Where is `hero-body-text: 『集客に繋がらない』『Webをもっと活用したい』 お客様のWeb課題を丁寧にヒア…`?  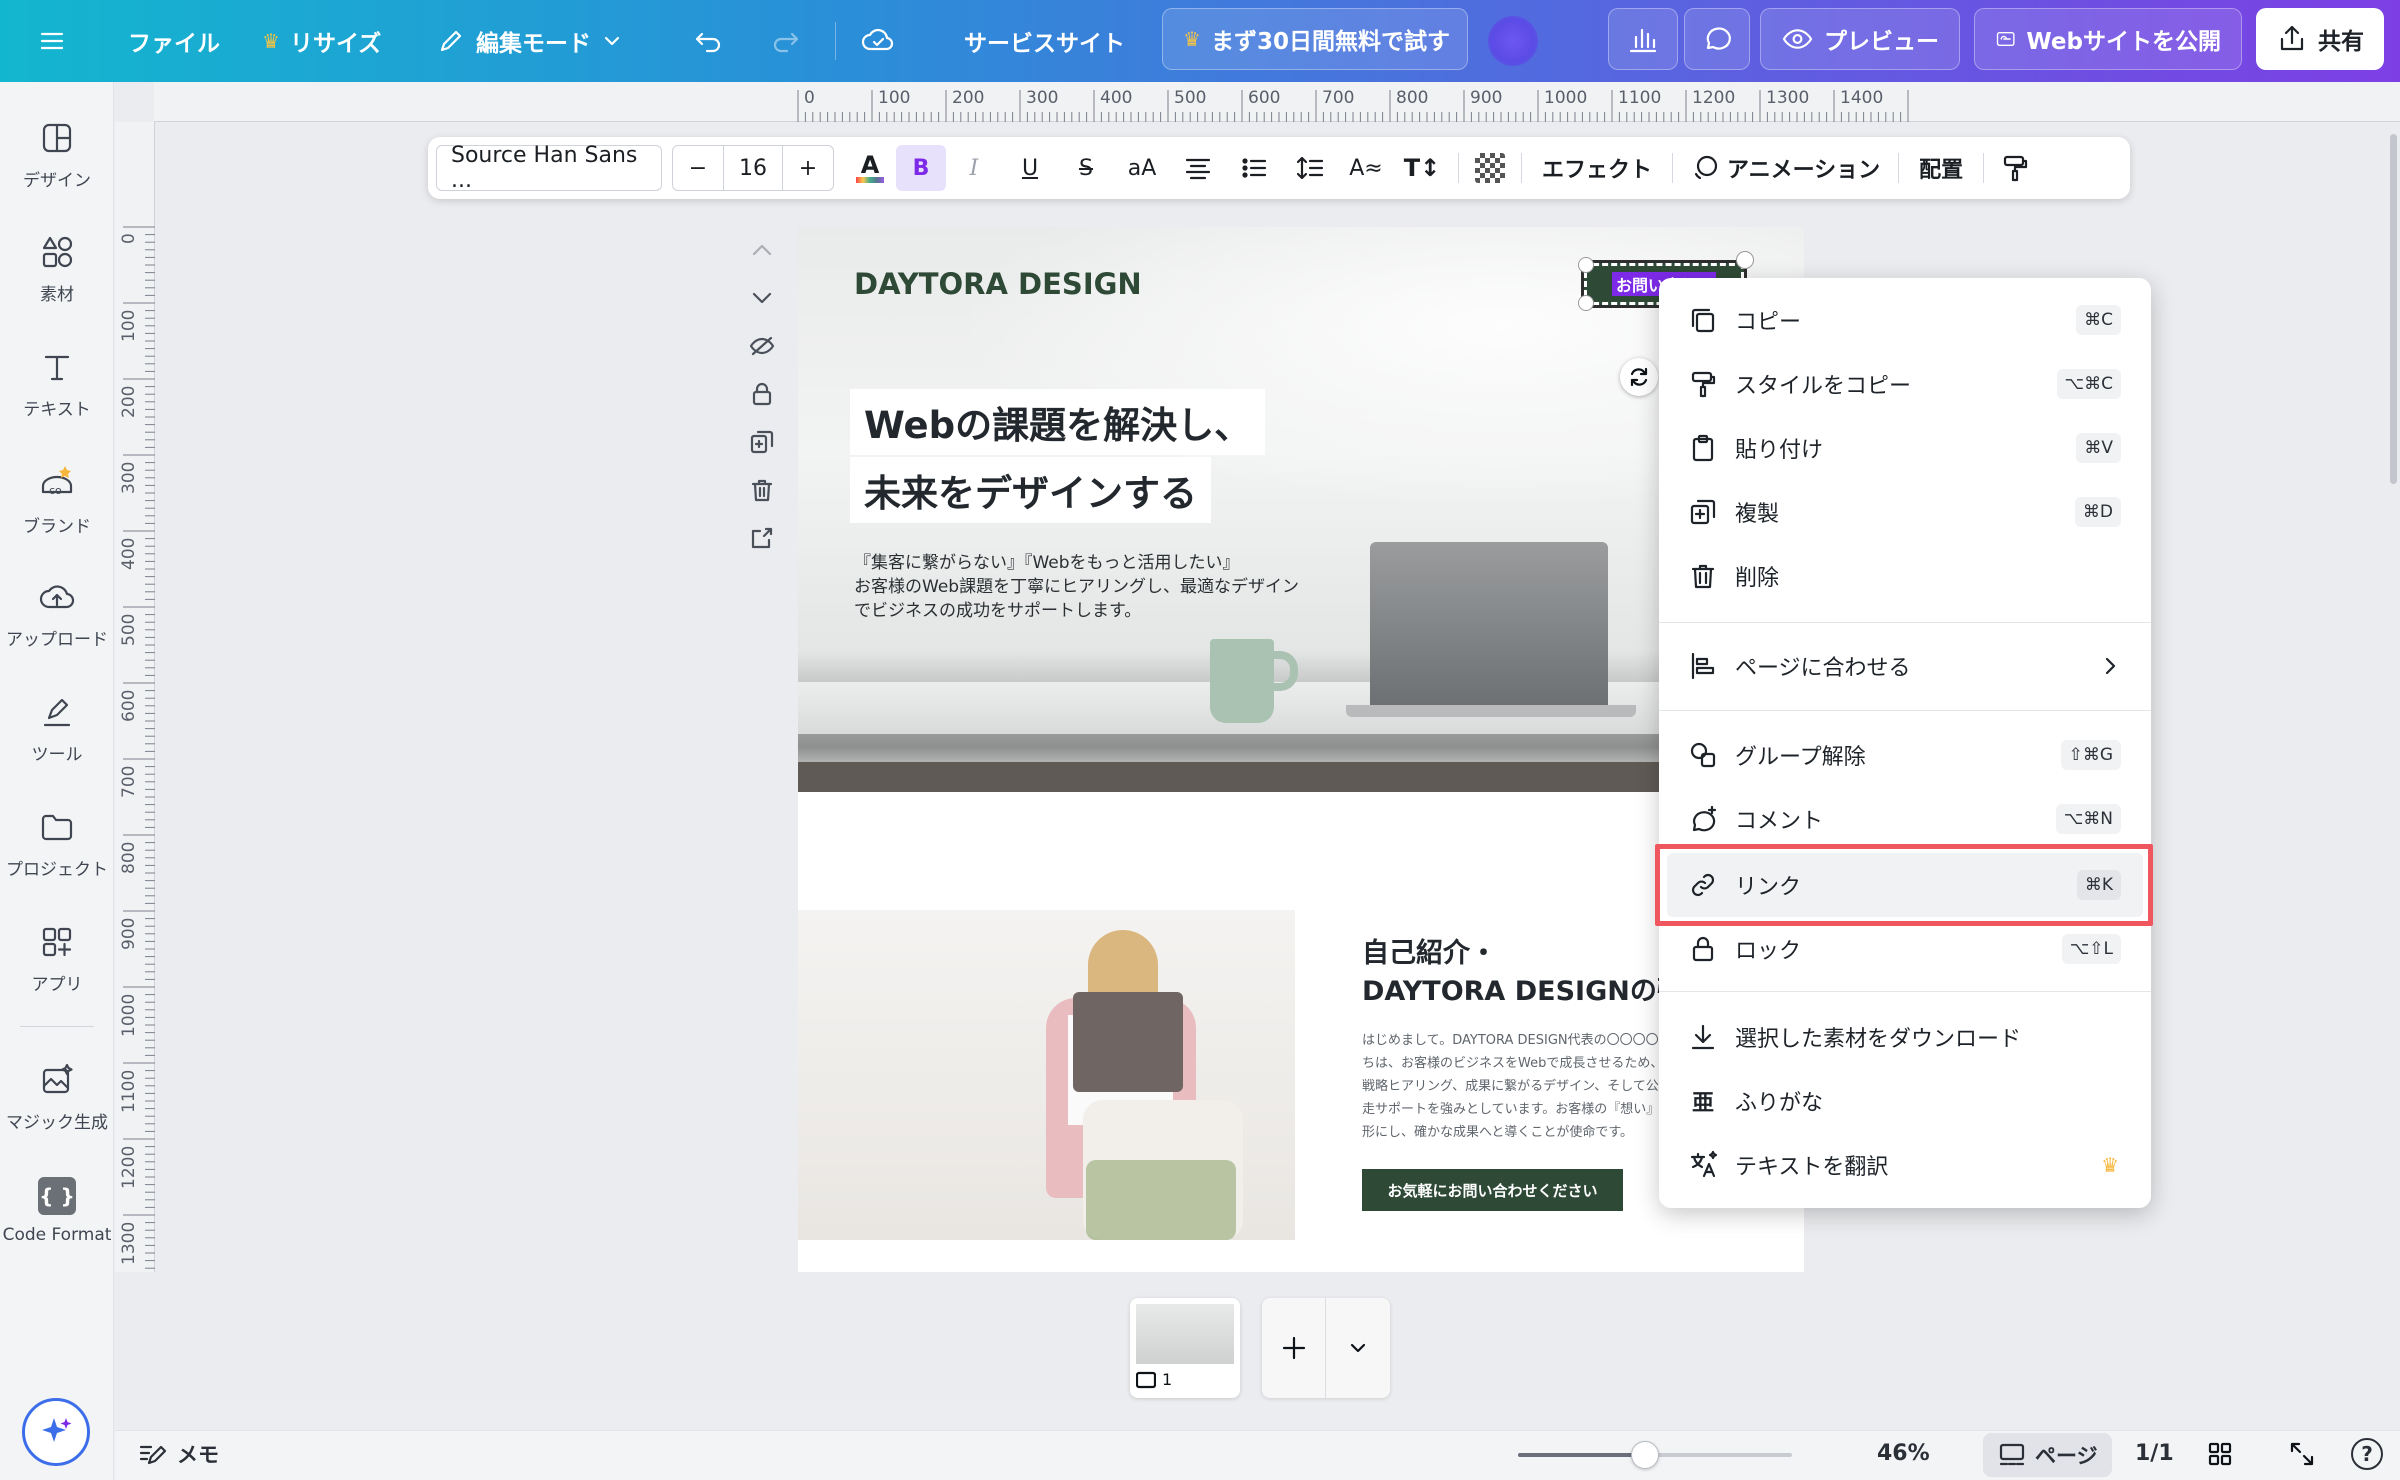
hero-body-text: 『集客に繋がらない』『Webをもっと活用したい』 お客様のWeb課題を丁寧にヒア… is located at coordinates (1076, 587).